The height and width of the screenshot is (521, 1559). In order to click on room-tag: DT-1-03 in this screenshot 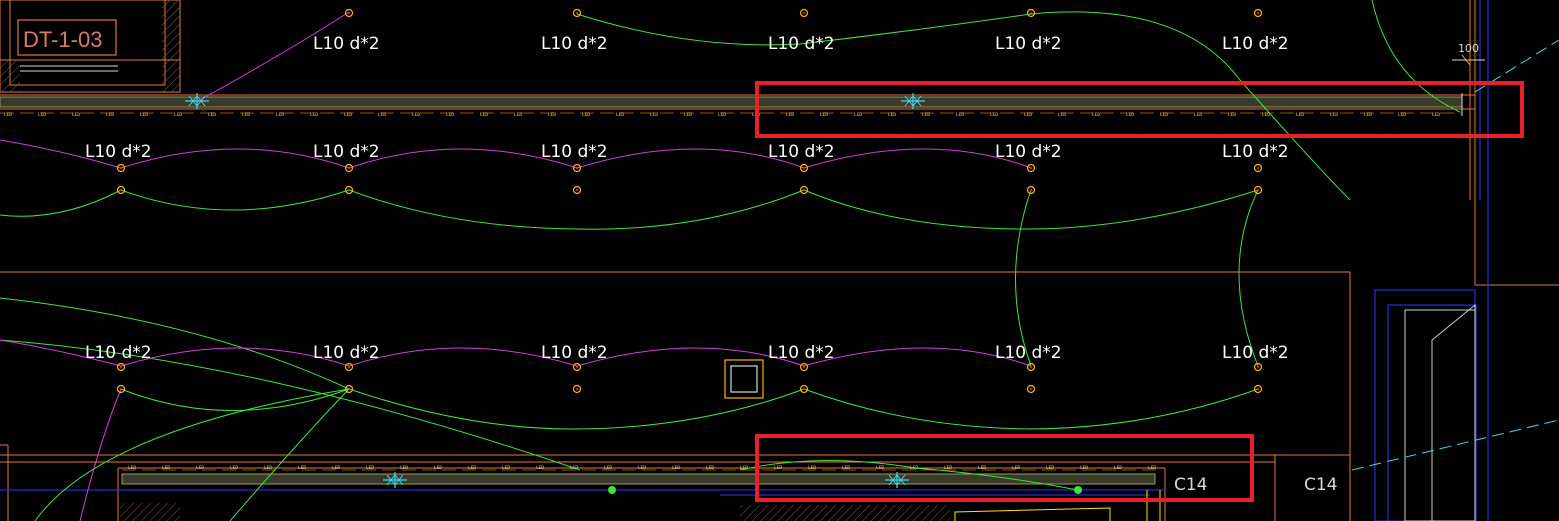, I will do `click(67, 45)`.